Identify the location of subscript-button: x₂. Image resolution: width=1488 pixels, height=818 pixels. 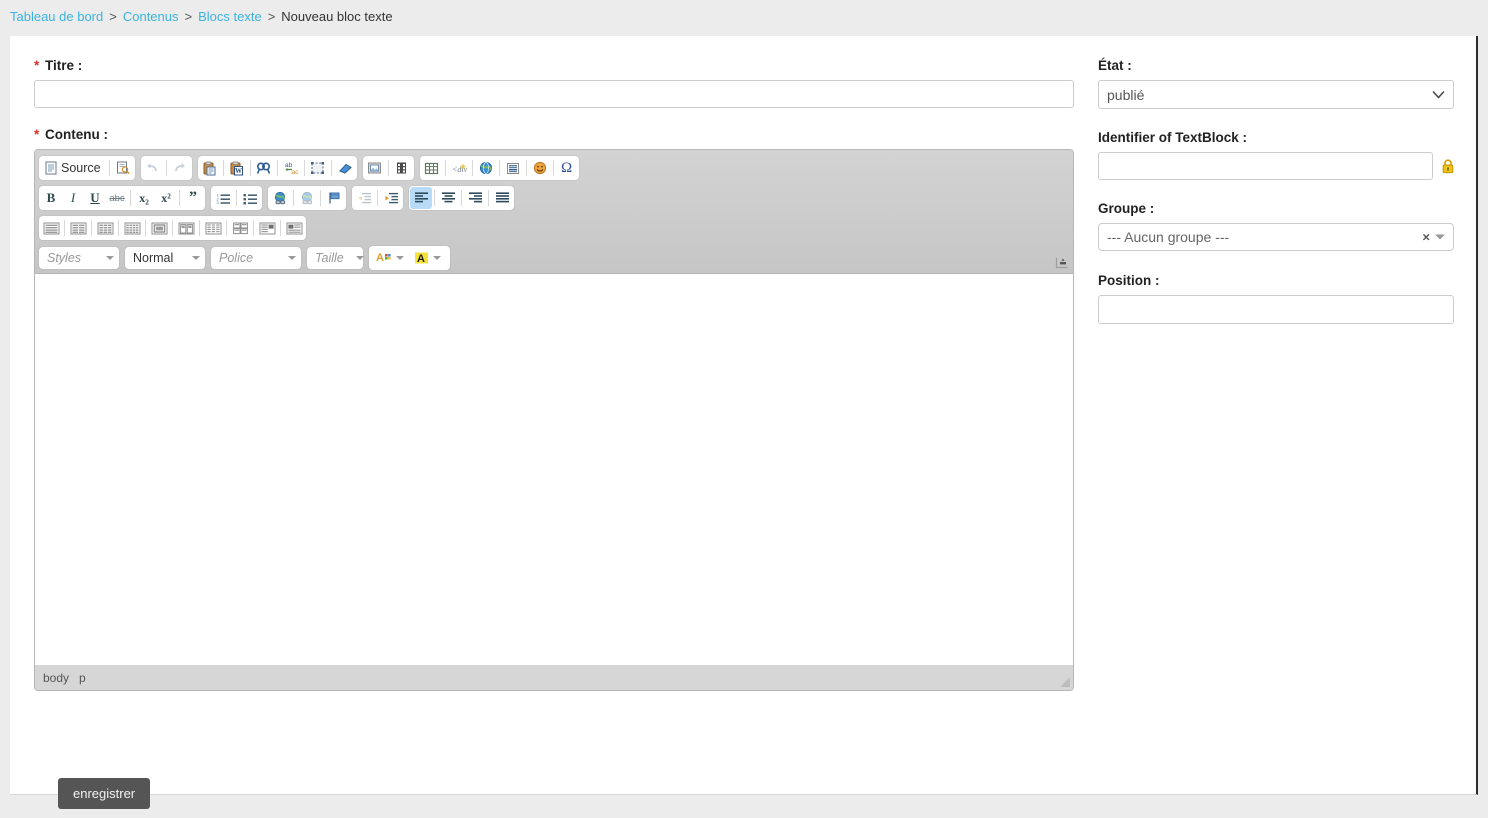
(144, 198).